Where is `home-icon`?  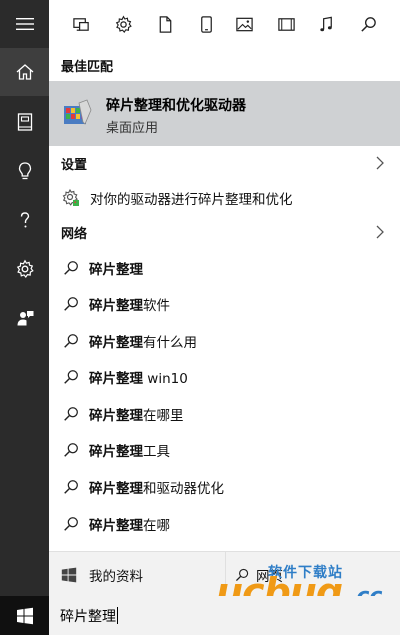 home-icon is located at coordinates (24, 72).